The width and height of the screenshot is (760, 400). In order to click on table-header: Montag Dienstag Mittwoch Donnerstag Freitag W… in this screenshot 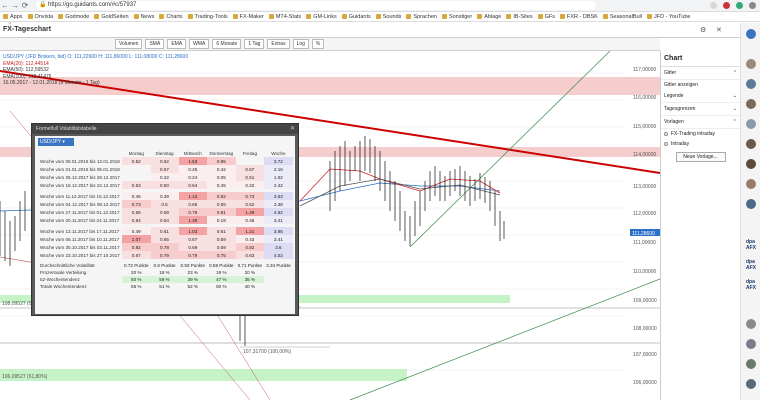, I will do `click(165, 153)`.